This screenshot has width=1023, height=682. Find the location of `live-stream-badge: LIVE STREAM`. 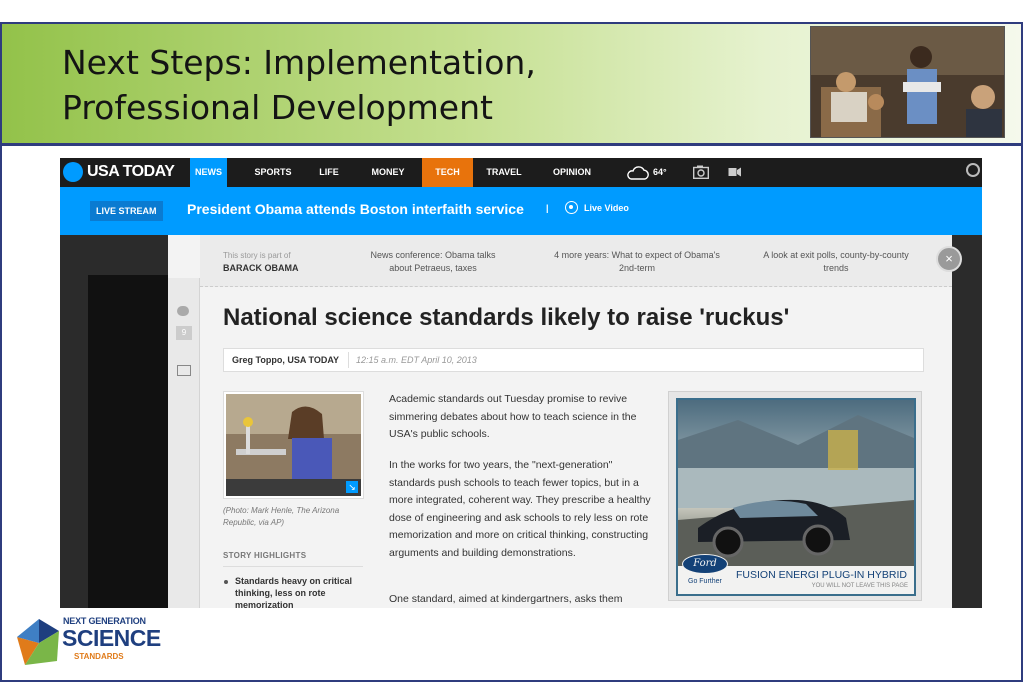

live-stream-badge: LIVE STREAM is located at coordinates (126, 211).